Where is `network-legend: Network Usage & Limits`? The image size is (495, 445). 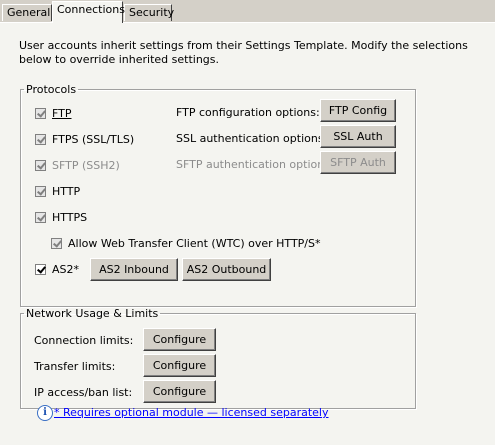 network-legend: Network Usage & Limits is located at coordinates (92, 313).